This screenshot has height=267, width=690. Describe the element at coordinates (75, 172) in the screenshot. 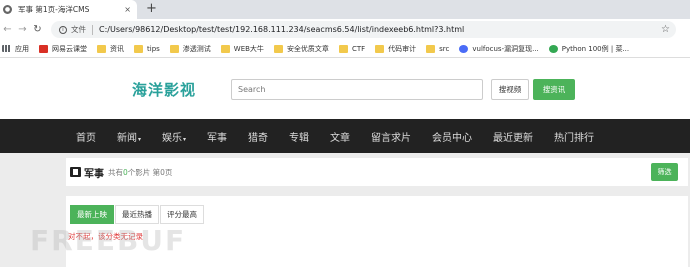

I see `film-icon` at that location.